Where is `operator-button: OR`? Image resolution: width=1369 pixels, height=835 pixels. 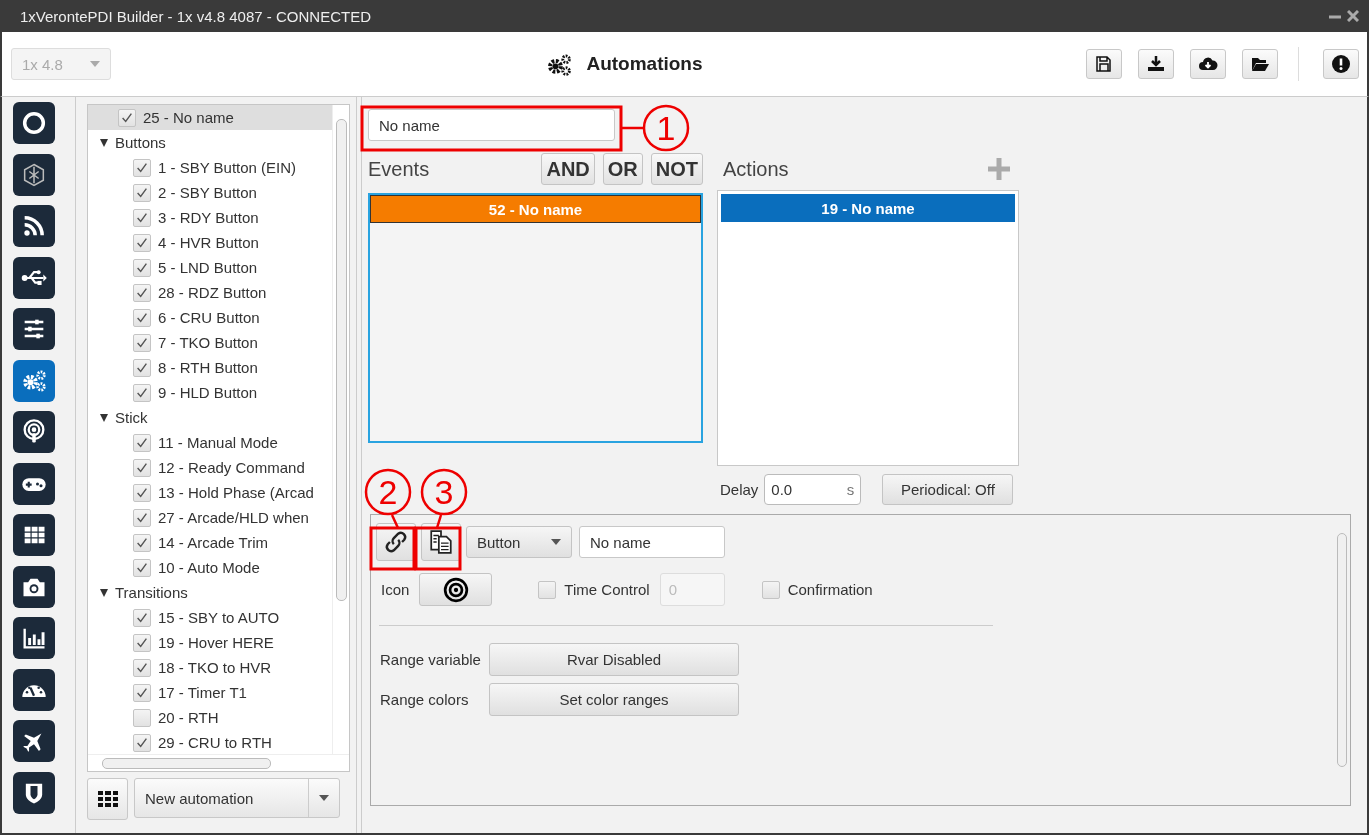
operator-button: OR is located at coordinates (622, 169).